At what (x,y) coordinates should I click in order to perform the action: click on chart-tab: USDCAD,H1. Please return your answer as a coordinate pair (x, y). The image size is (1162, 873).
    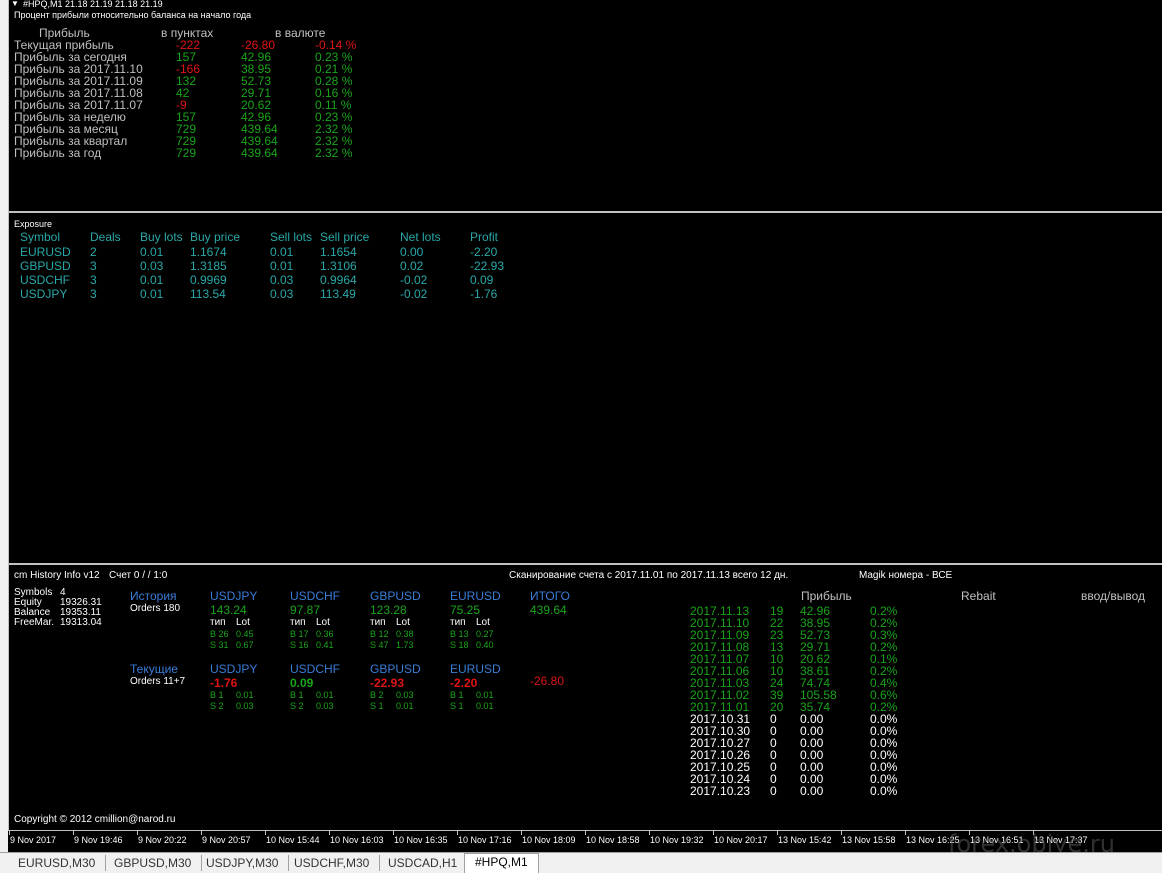
    Looking at the image, I should click on (423, 863).